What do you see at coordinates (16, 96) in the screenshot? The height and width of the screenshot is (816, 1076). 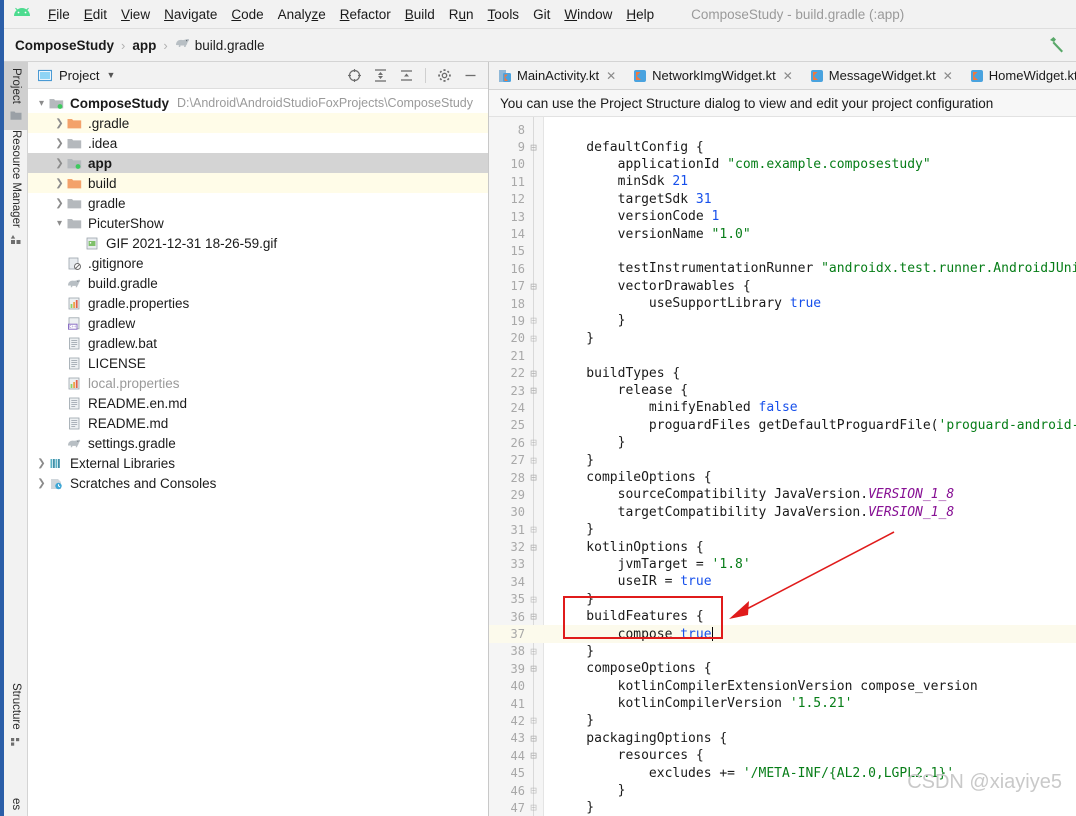 I see `sidebar-tab-project: Project` at bounding box center [16, 96].